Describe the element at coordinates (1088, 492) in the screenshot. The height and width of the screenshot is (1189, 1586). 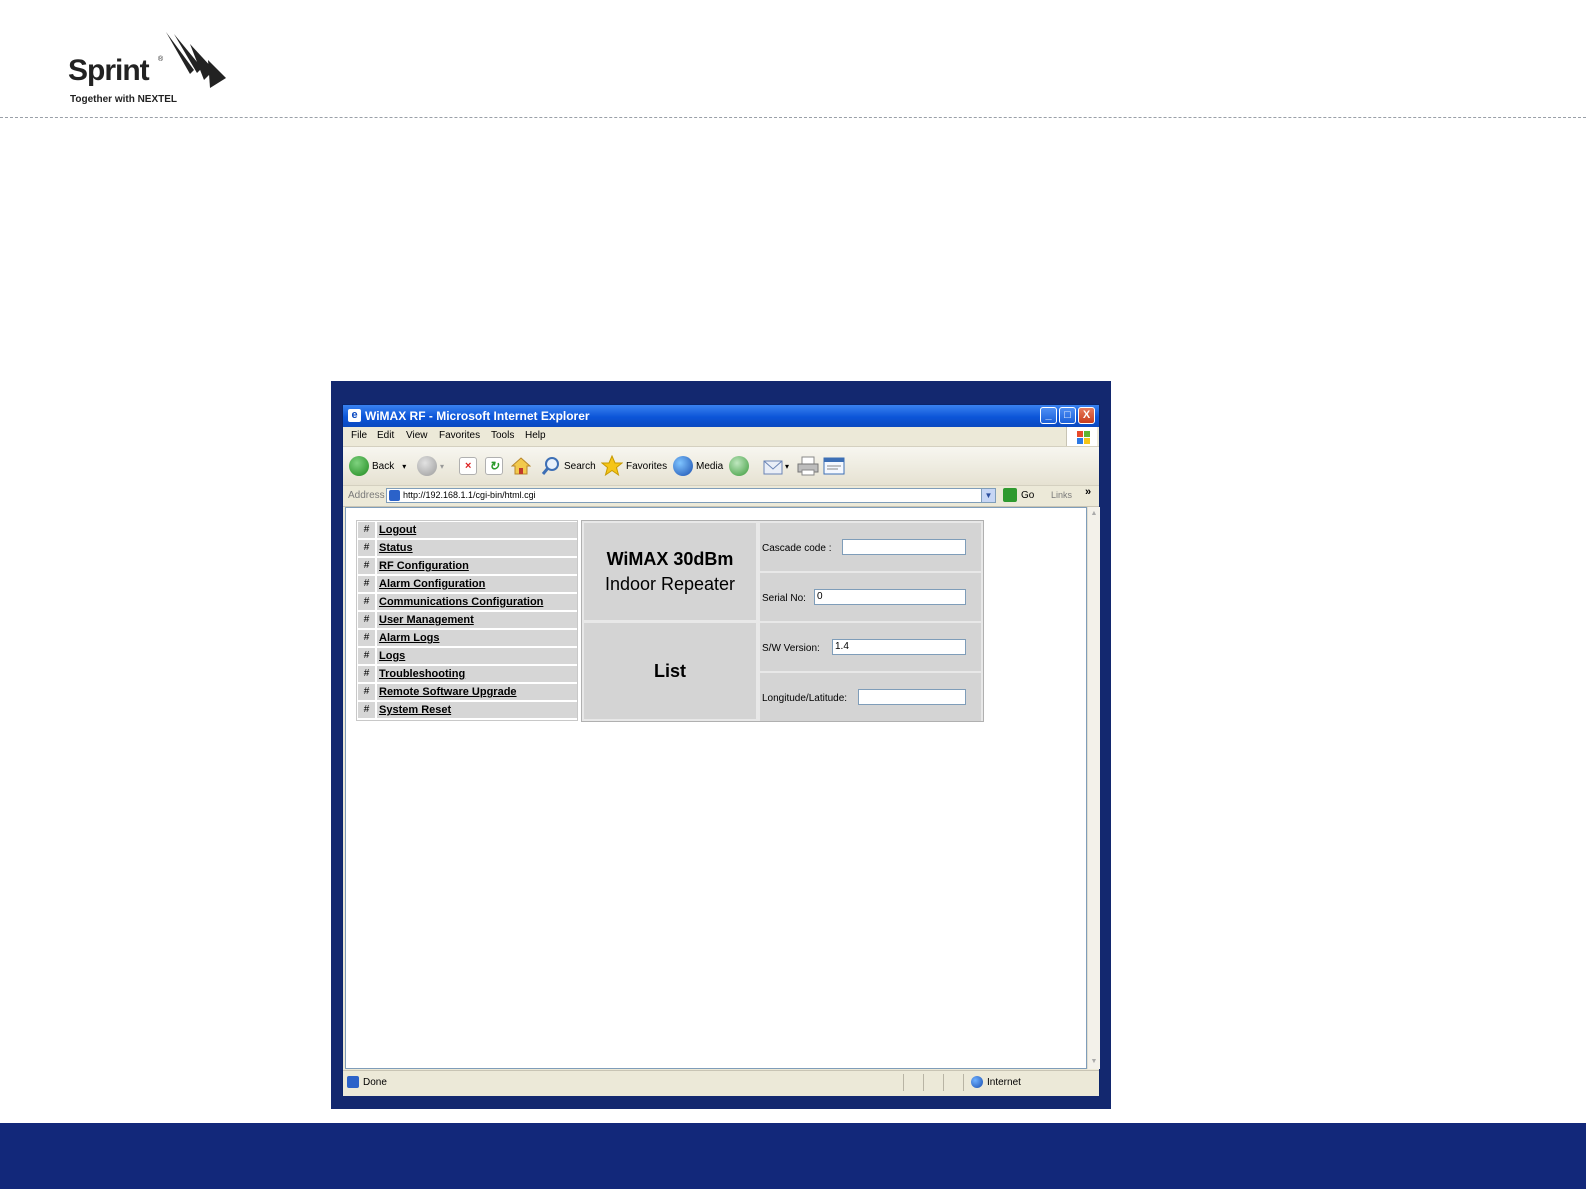
I see `links-chevron-icon: »` at that location.